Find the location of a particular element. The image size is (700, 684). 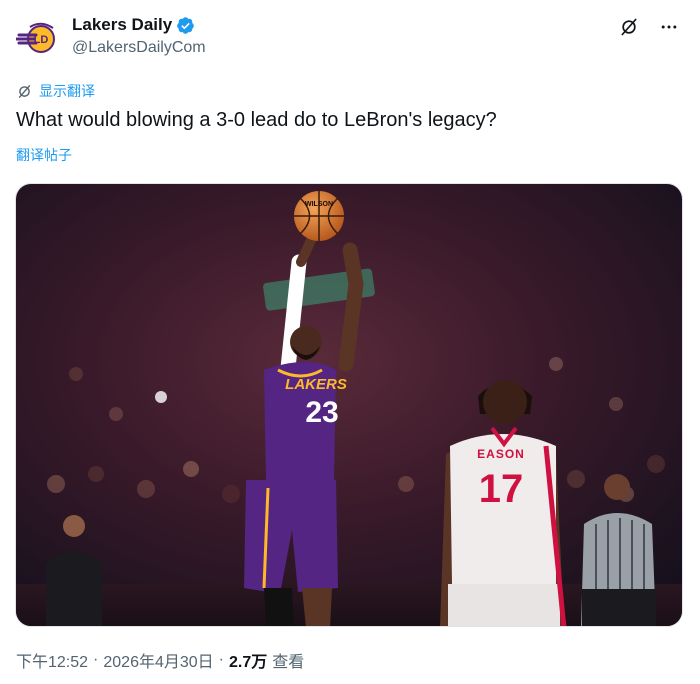

lakers-jersey-number: 23 is located at coordinates (321, 412).